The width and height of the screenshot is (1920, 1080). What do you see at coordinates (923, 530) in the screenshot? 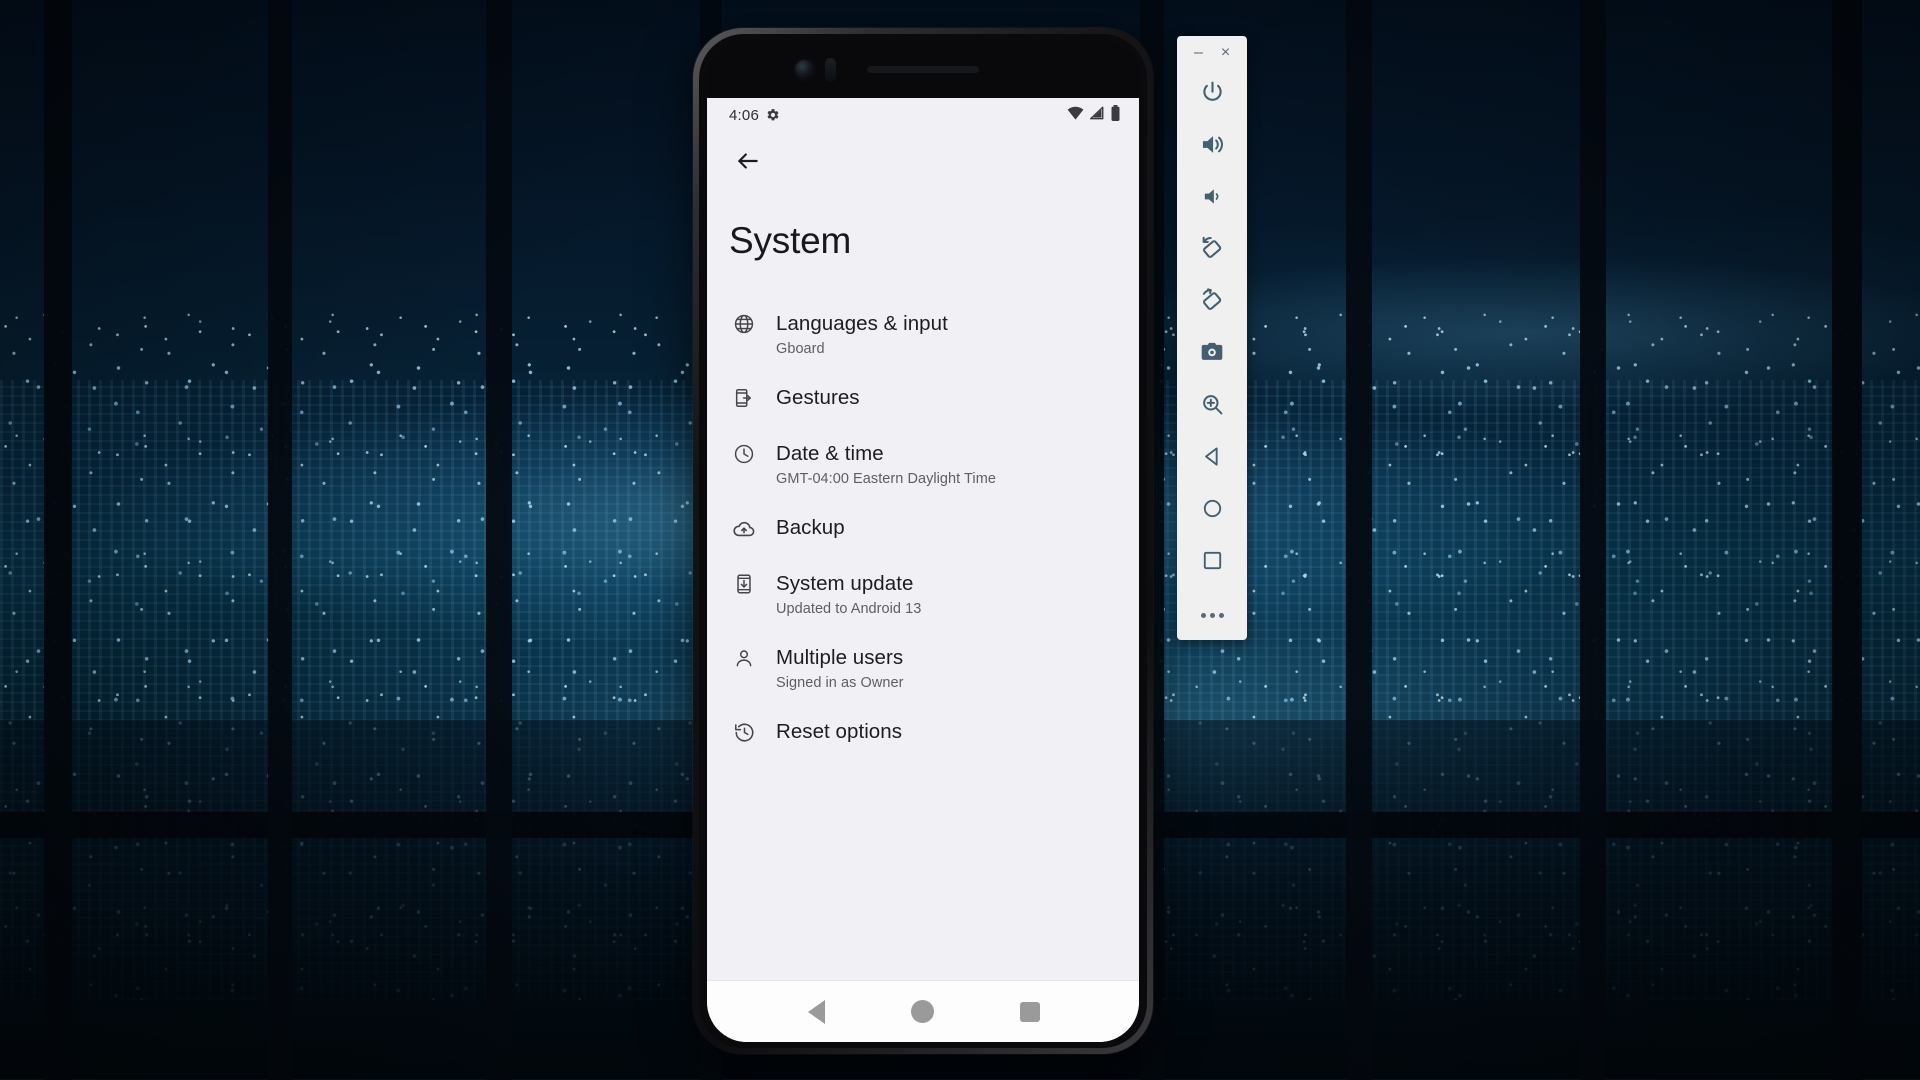
I see `list-item-backup: Backup` at bounding box center [923, 530].